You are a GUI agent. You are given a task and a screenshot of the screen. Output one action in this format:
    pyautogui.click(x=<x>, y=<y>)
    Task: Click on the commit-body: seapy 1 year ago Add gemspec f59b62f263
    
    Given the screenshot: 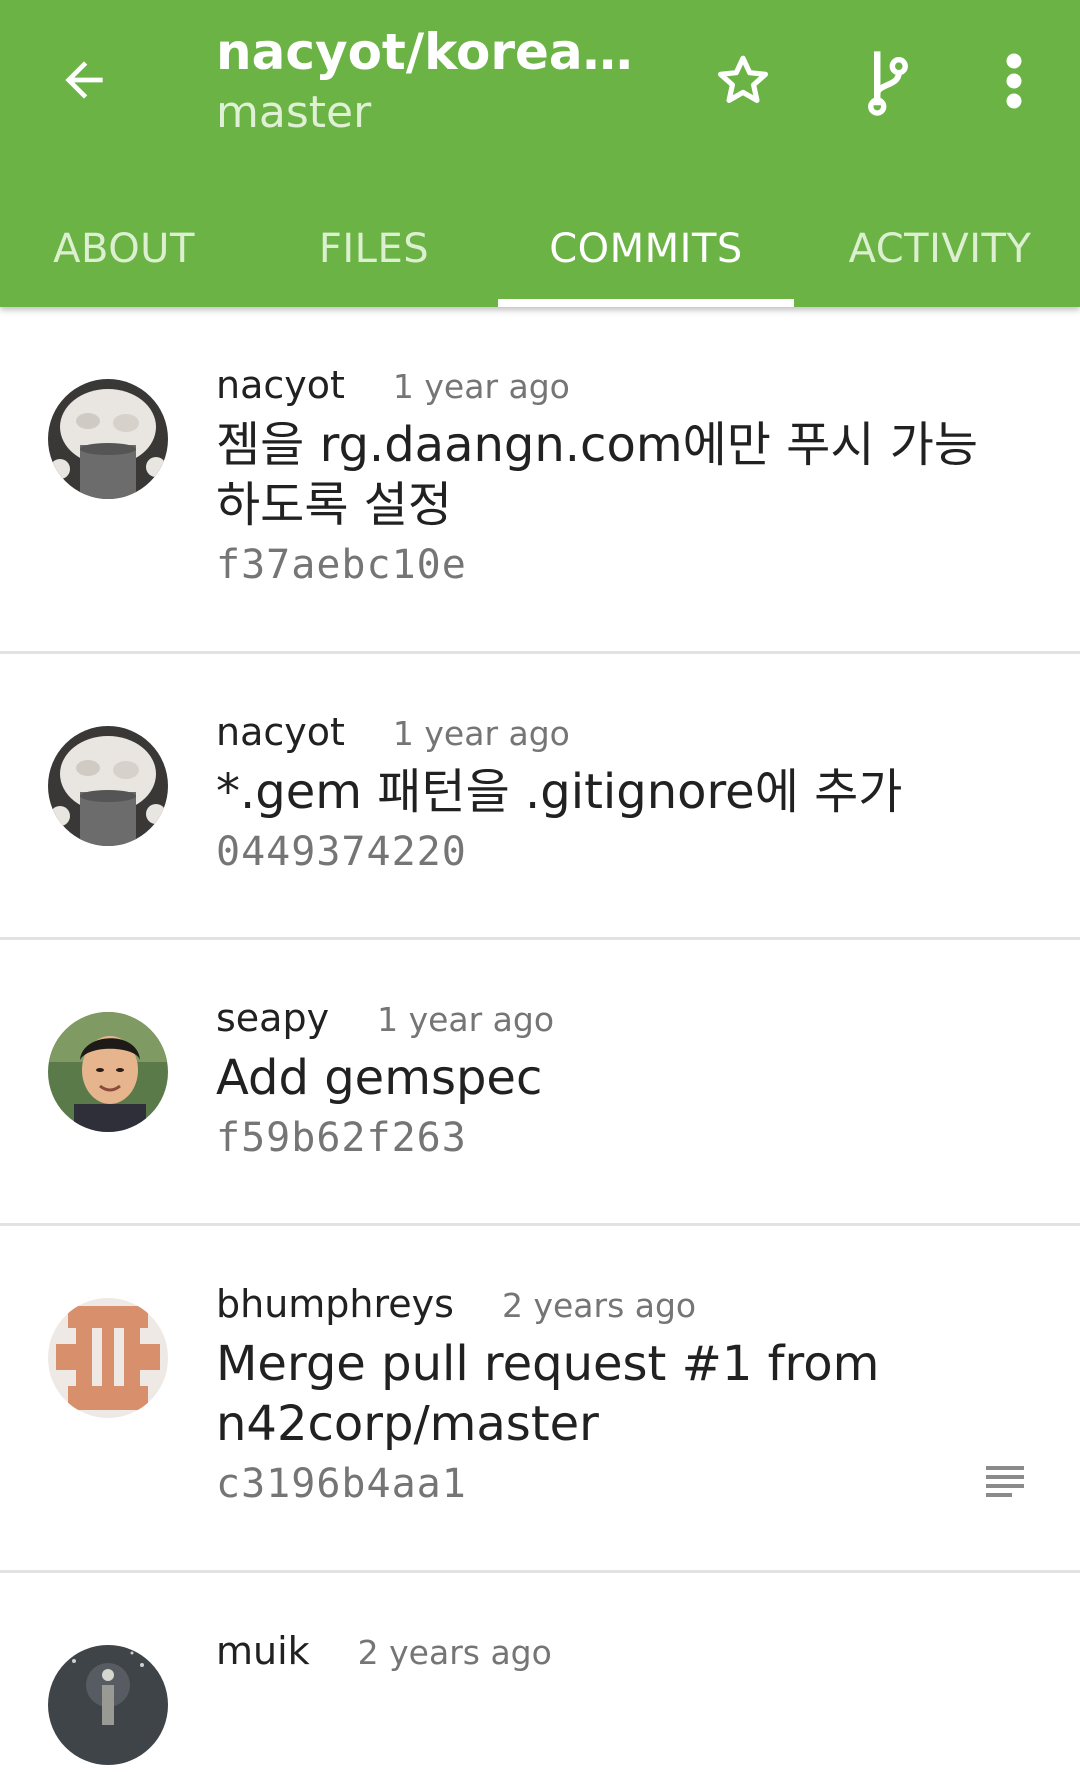 What is the action you would take?
    pyautogui.click(x=616, y=1079)
    